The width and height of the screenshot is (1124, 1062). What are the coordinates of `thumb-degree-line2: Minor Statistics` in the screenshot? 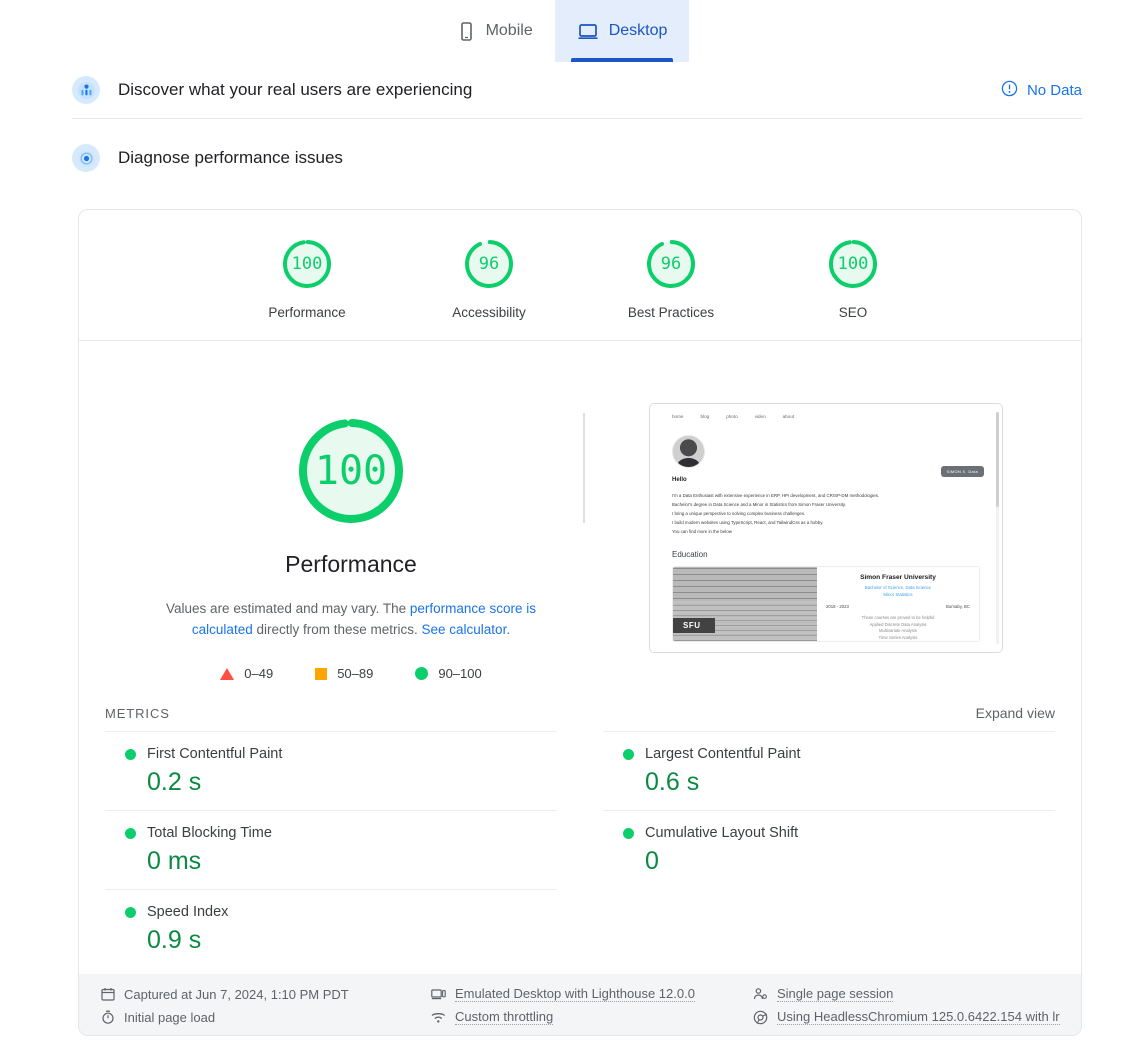 It's located at (898, 594).